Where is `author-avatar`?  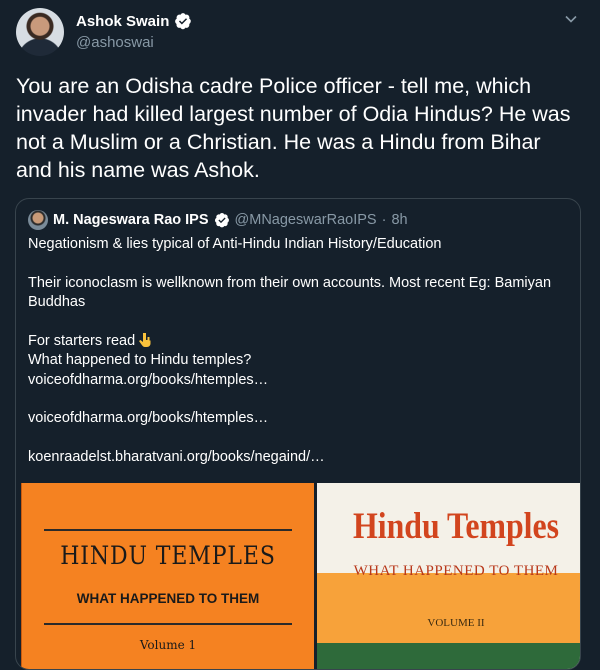
author-avatar is located at coordinates (40, 32).